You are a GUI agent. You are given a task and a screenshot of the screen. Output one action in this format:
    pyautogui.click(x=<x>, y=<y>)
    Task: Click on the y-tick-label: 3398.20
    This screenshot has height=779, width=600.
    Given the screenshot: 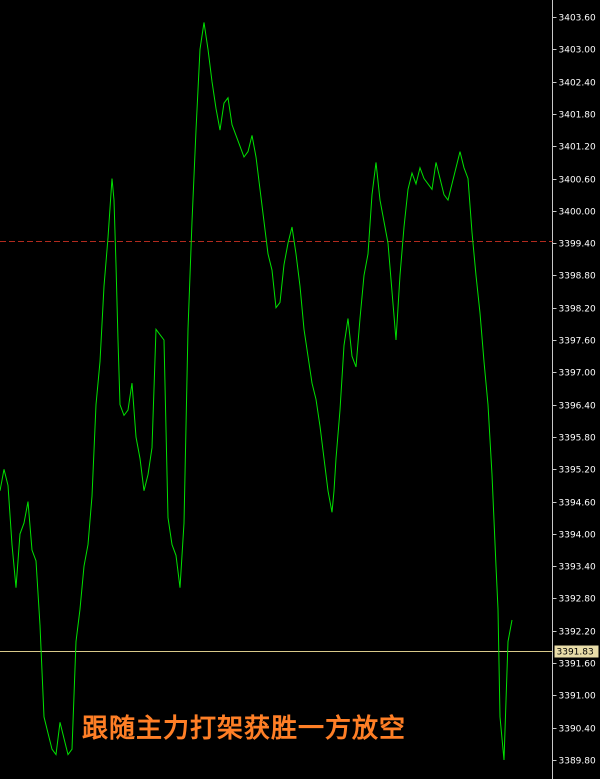 What is the action you would take?
    pyautogui.click(x=577, y=310)
    